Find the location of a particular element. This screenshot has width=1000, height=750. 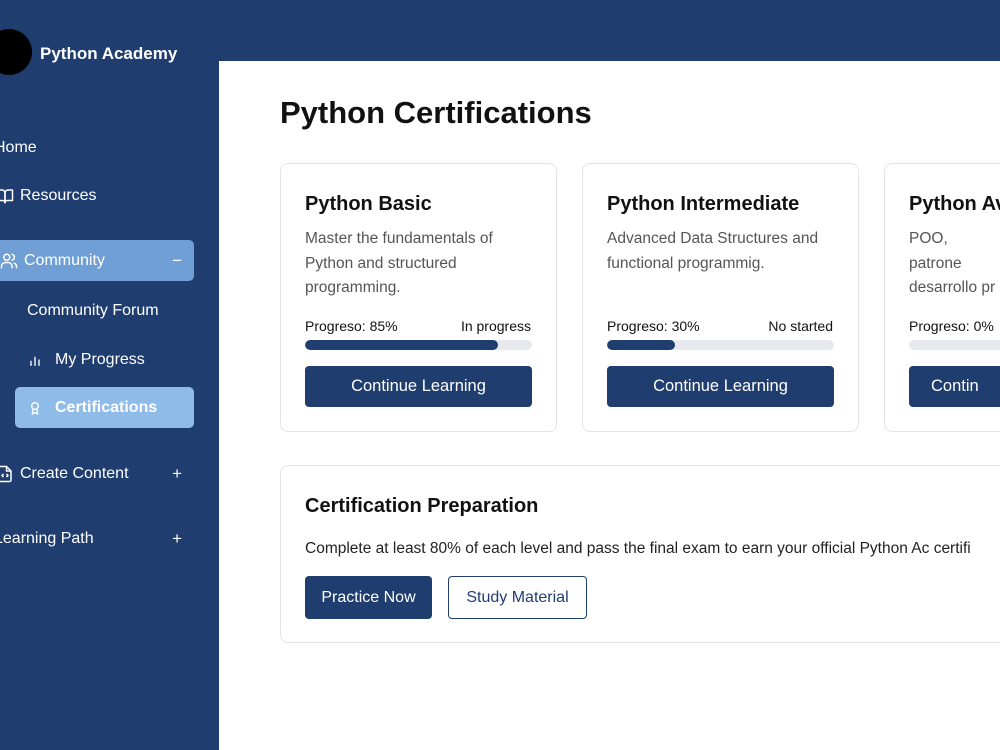

sidebar-item-certifications: Certifications is located at coordinates (104, 407).